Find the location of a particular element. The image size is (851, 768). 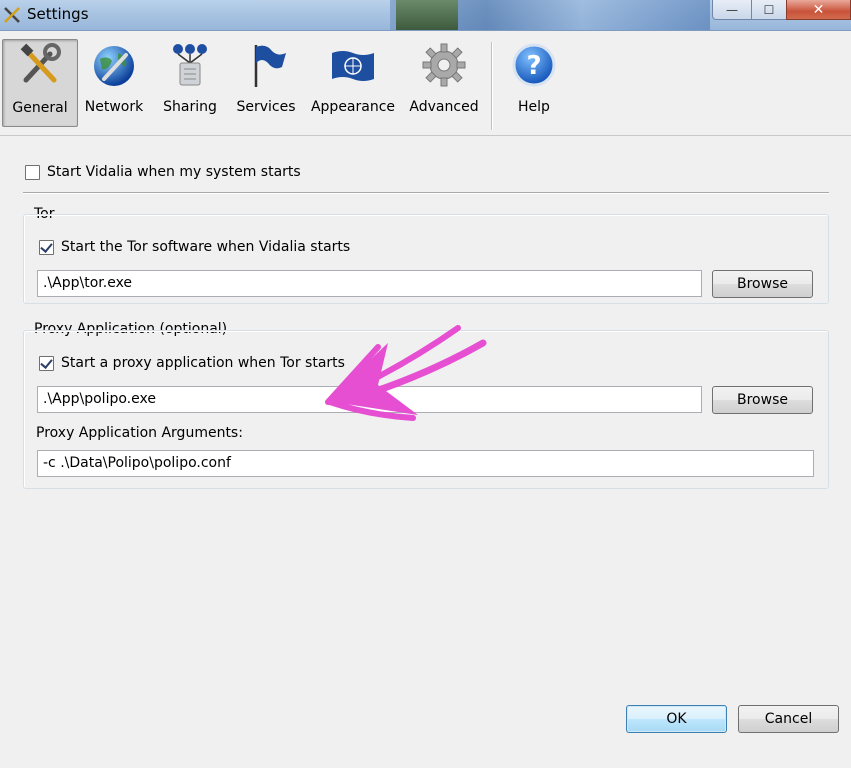

help-icon: ? is located at coordinates (534, 65).